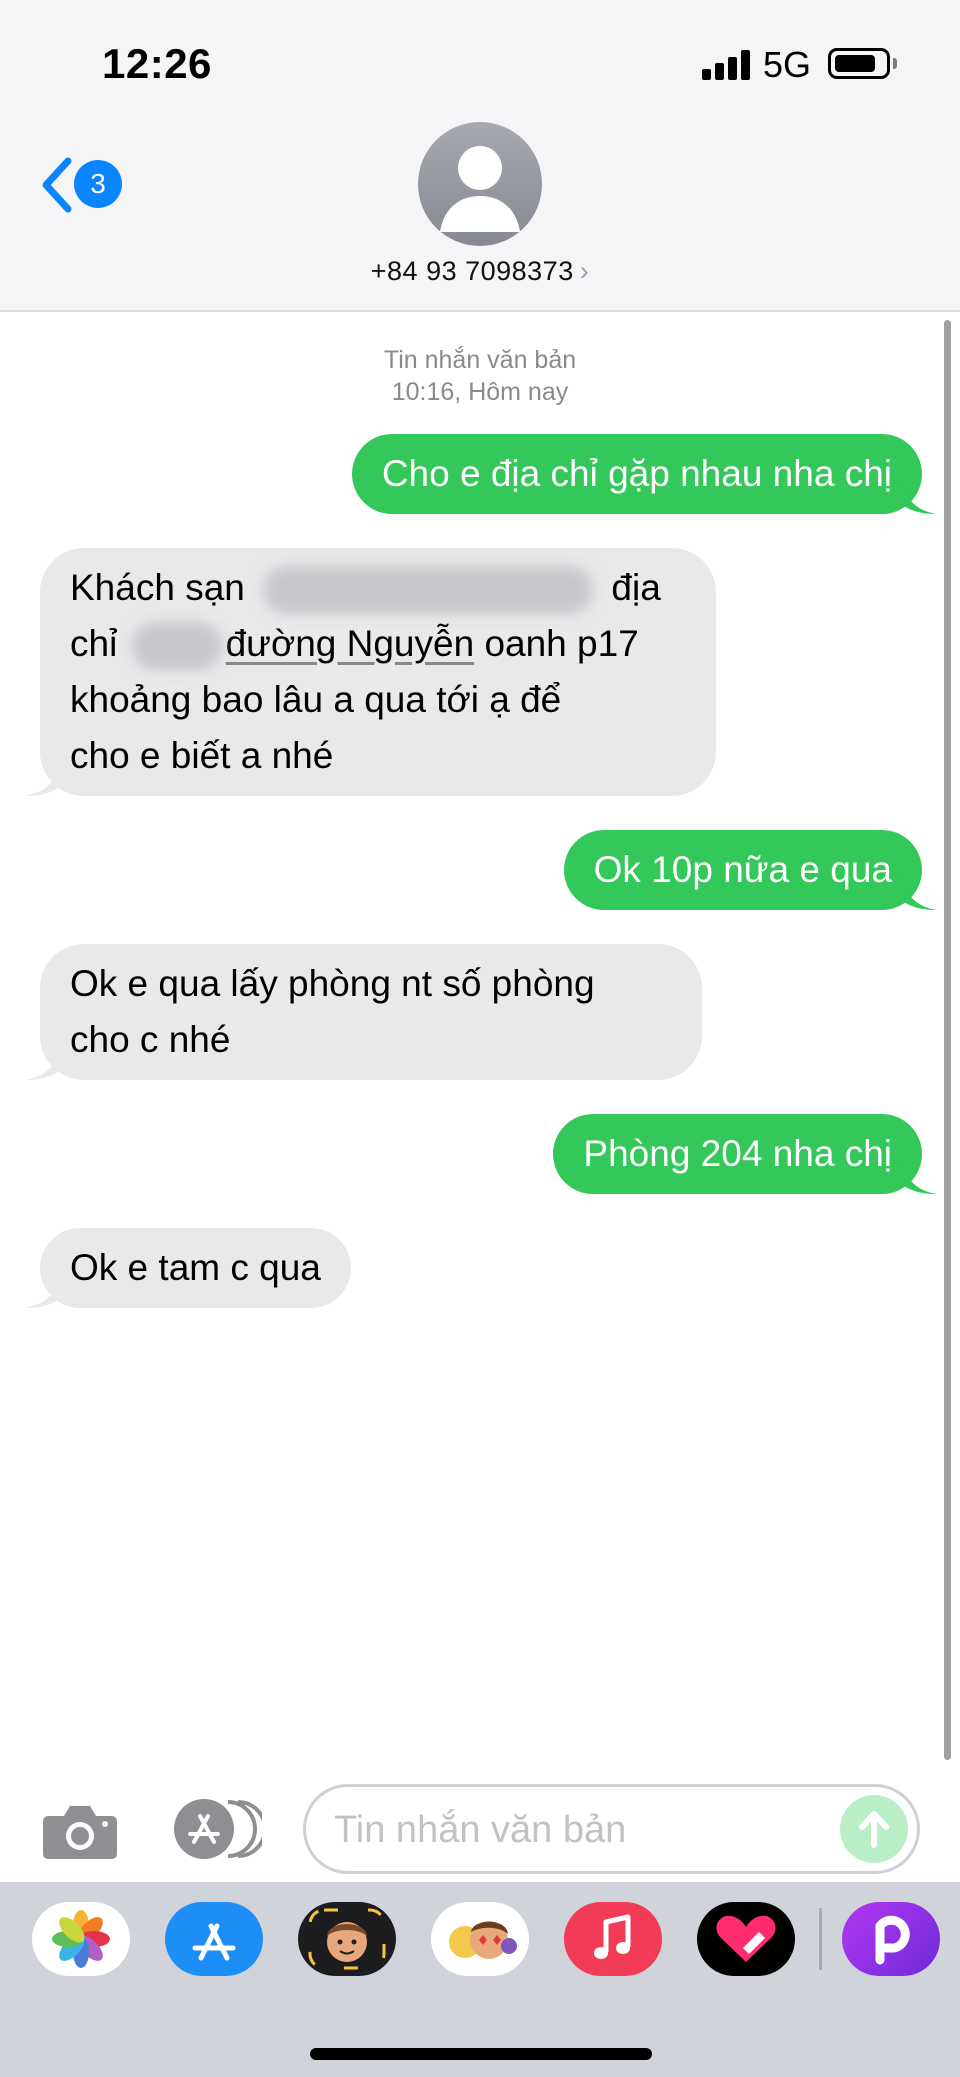  What do you see at coordinates (480, 60) in the screenshot?
I see `status-bar: 12:26 5G` at bounding box center [480, 60].